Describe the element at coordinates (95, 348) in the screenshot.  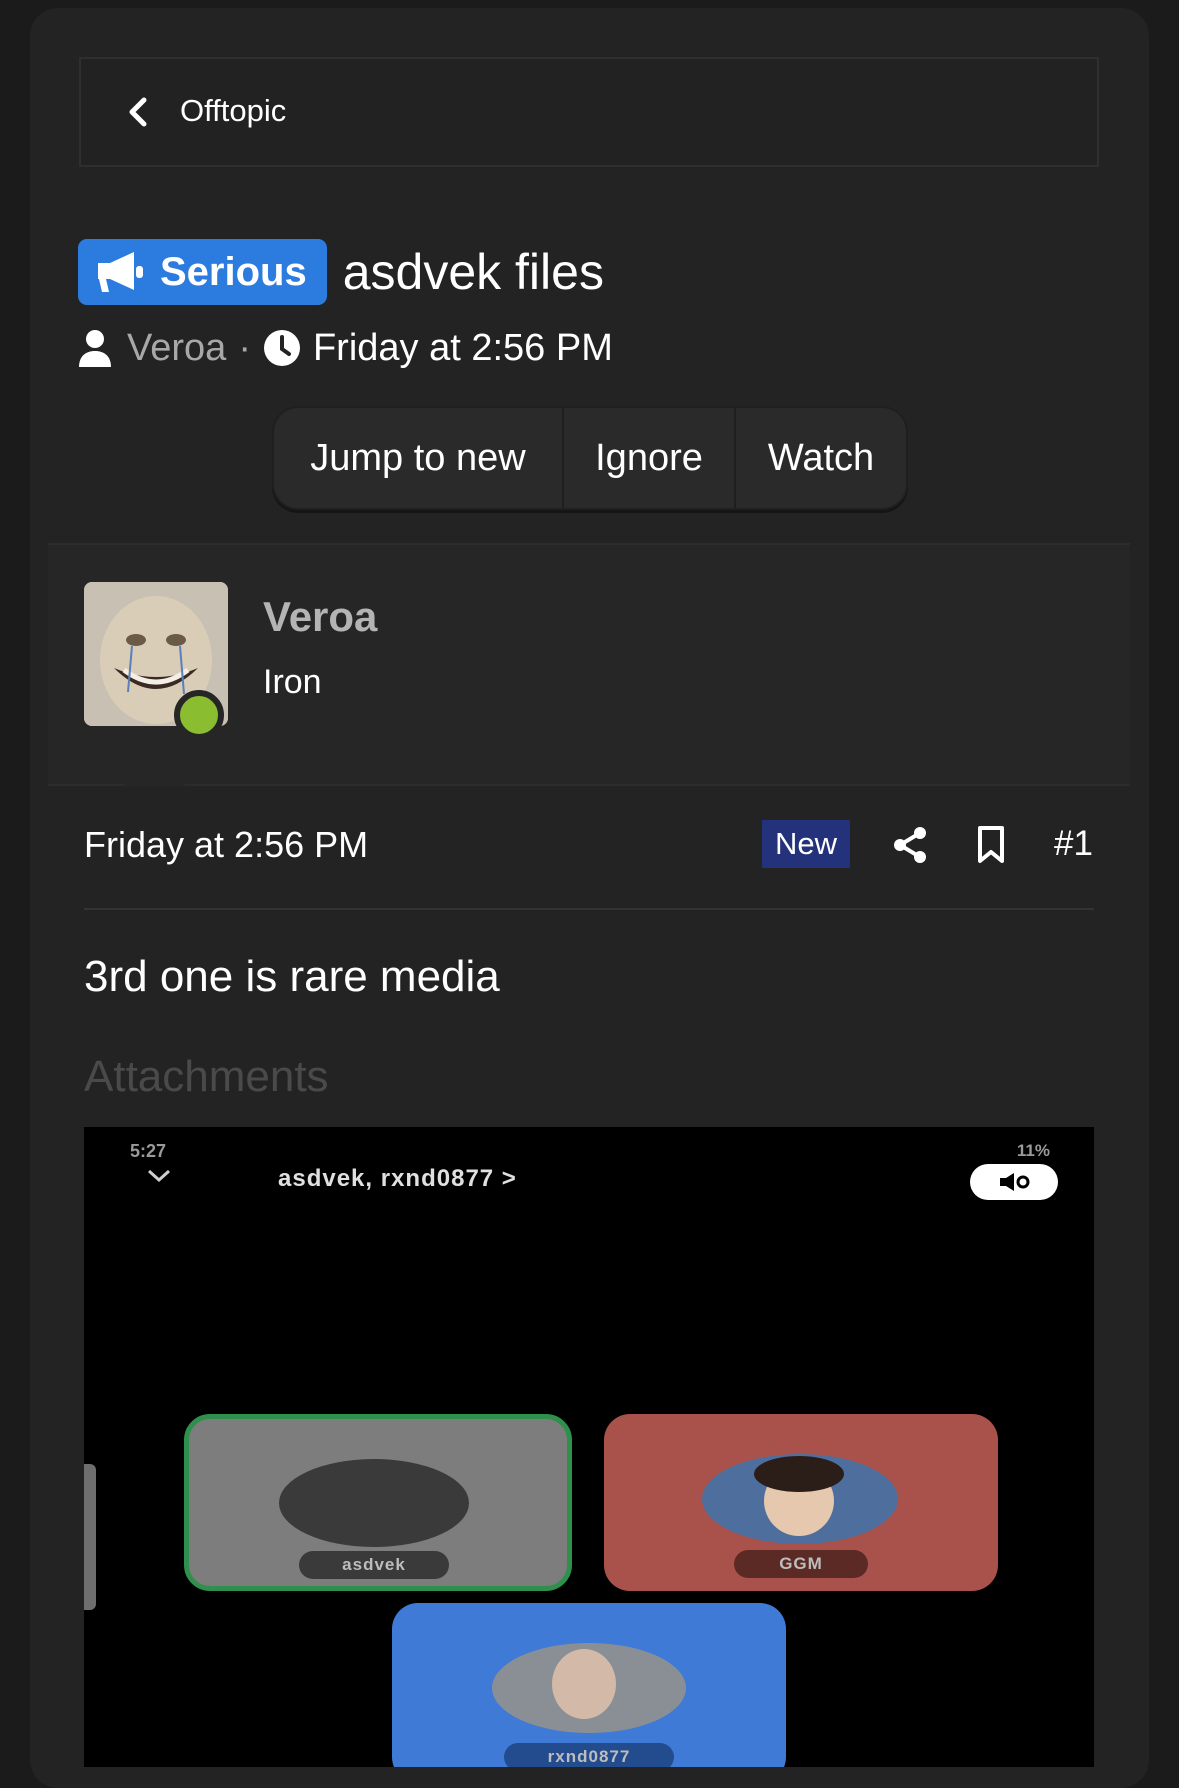
I see `user-icon` at that location.